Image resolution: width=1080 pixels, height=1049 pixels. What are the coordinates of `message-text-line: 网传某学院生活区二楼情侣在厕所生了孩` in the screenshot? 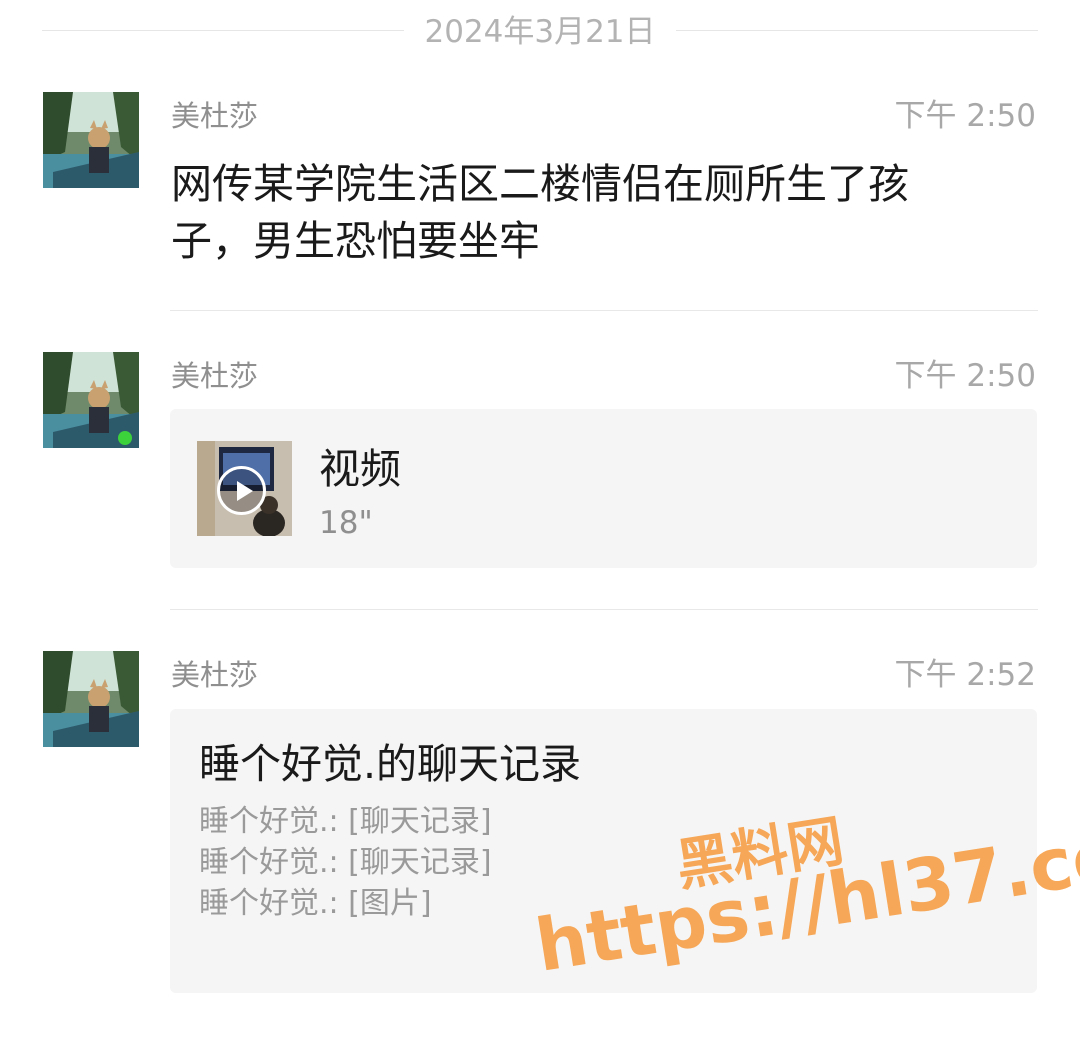 It's located at (540, 184).